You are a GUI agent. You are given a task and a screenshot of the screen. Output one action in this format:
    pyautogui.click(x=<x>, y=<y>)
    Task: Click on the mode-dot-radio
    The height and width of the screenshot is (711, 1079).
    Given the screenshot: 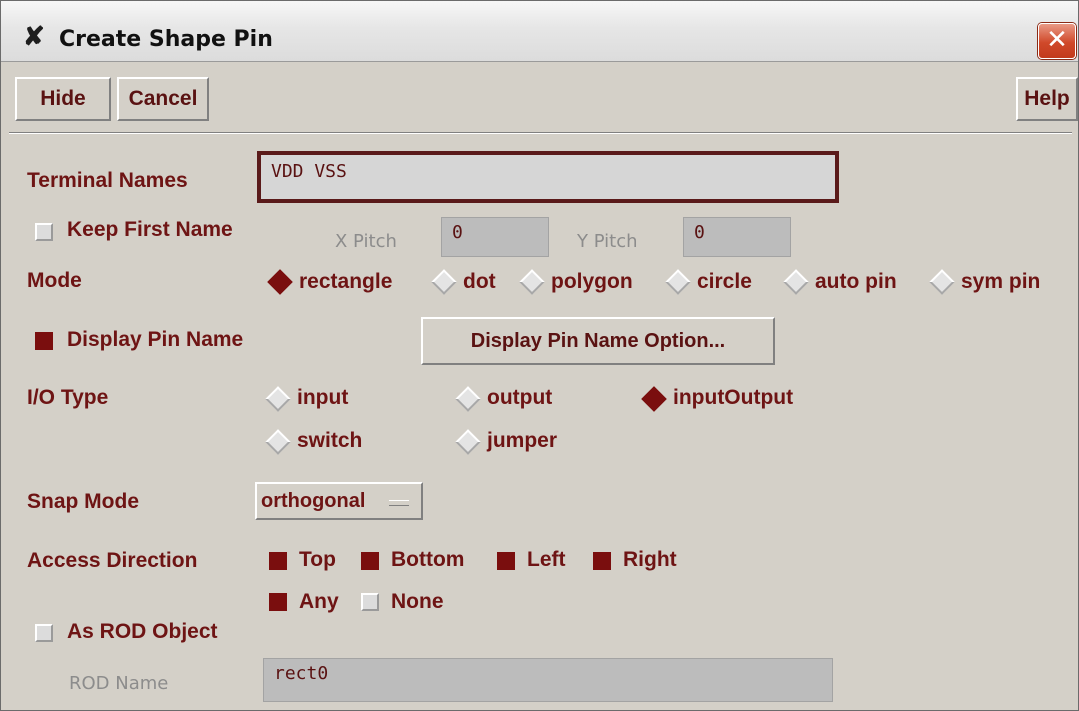 What is the action you would take?
    pyautogui.click(x=444, y=282)
    